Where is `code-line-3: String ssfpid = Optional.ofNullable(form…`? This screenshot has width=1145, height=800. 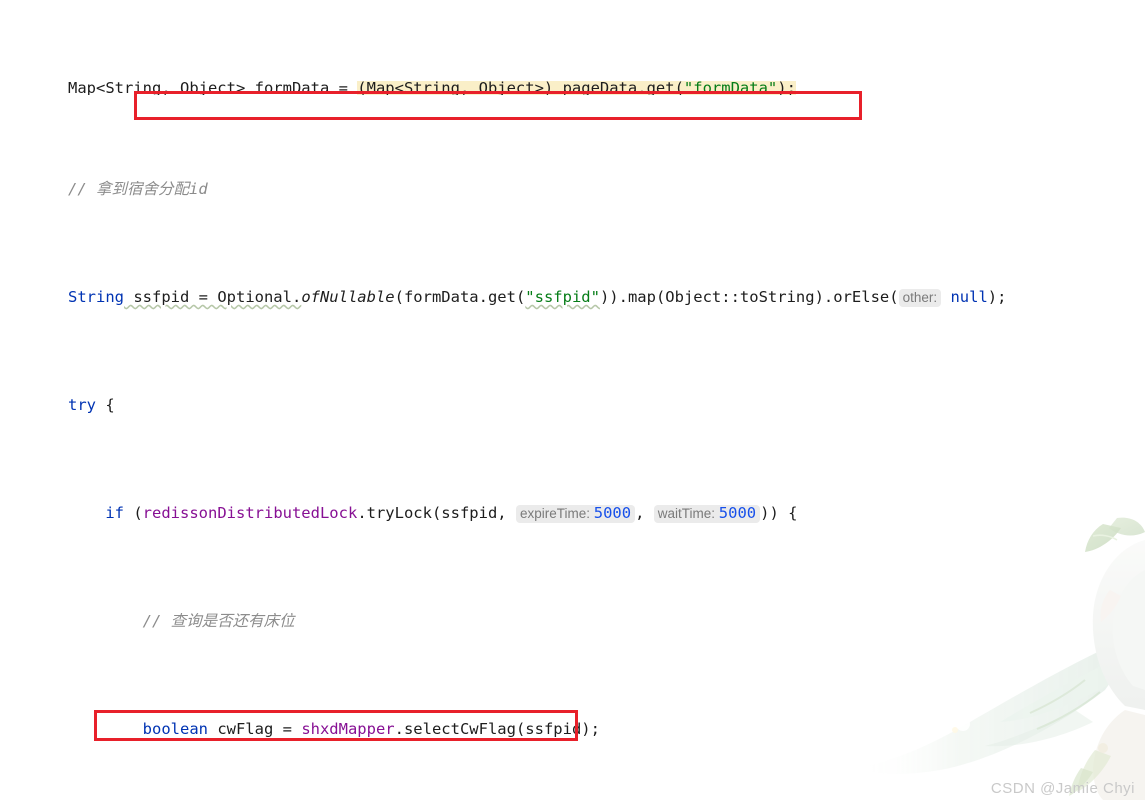 code-line-3: String ssfpid = Optional.ofNullable(form… is located at coordinates (572, 297).